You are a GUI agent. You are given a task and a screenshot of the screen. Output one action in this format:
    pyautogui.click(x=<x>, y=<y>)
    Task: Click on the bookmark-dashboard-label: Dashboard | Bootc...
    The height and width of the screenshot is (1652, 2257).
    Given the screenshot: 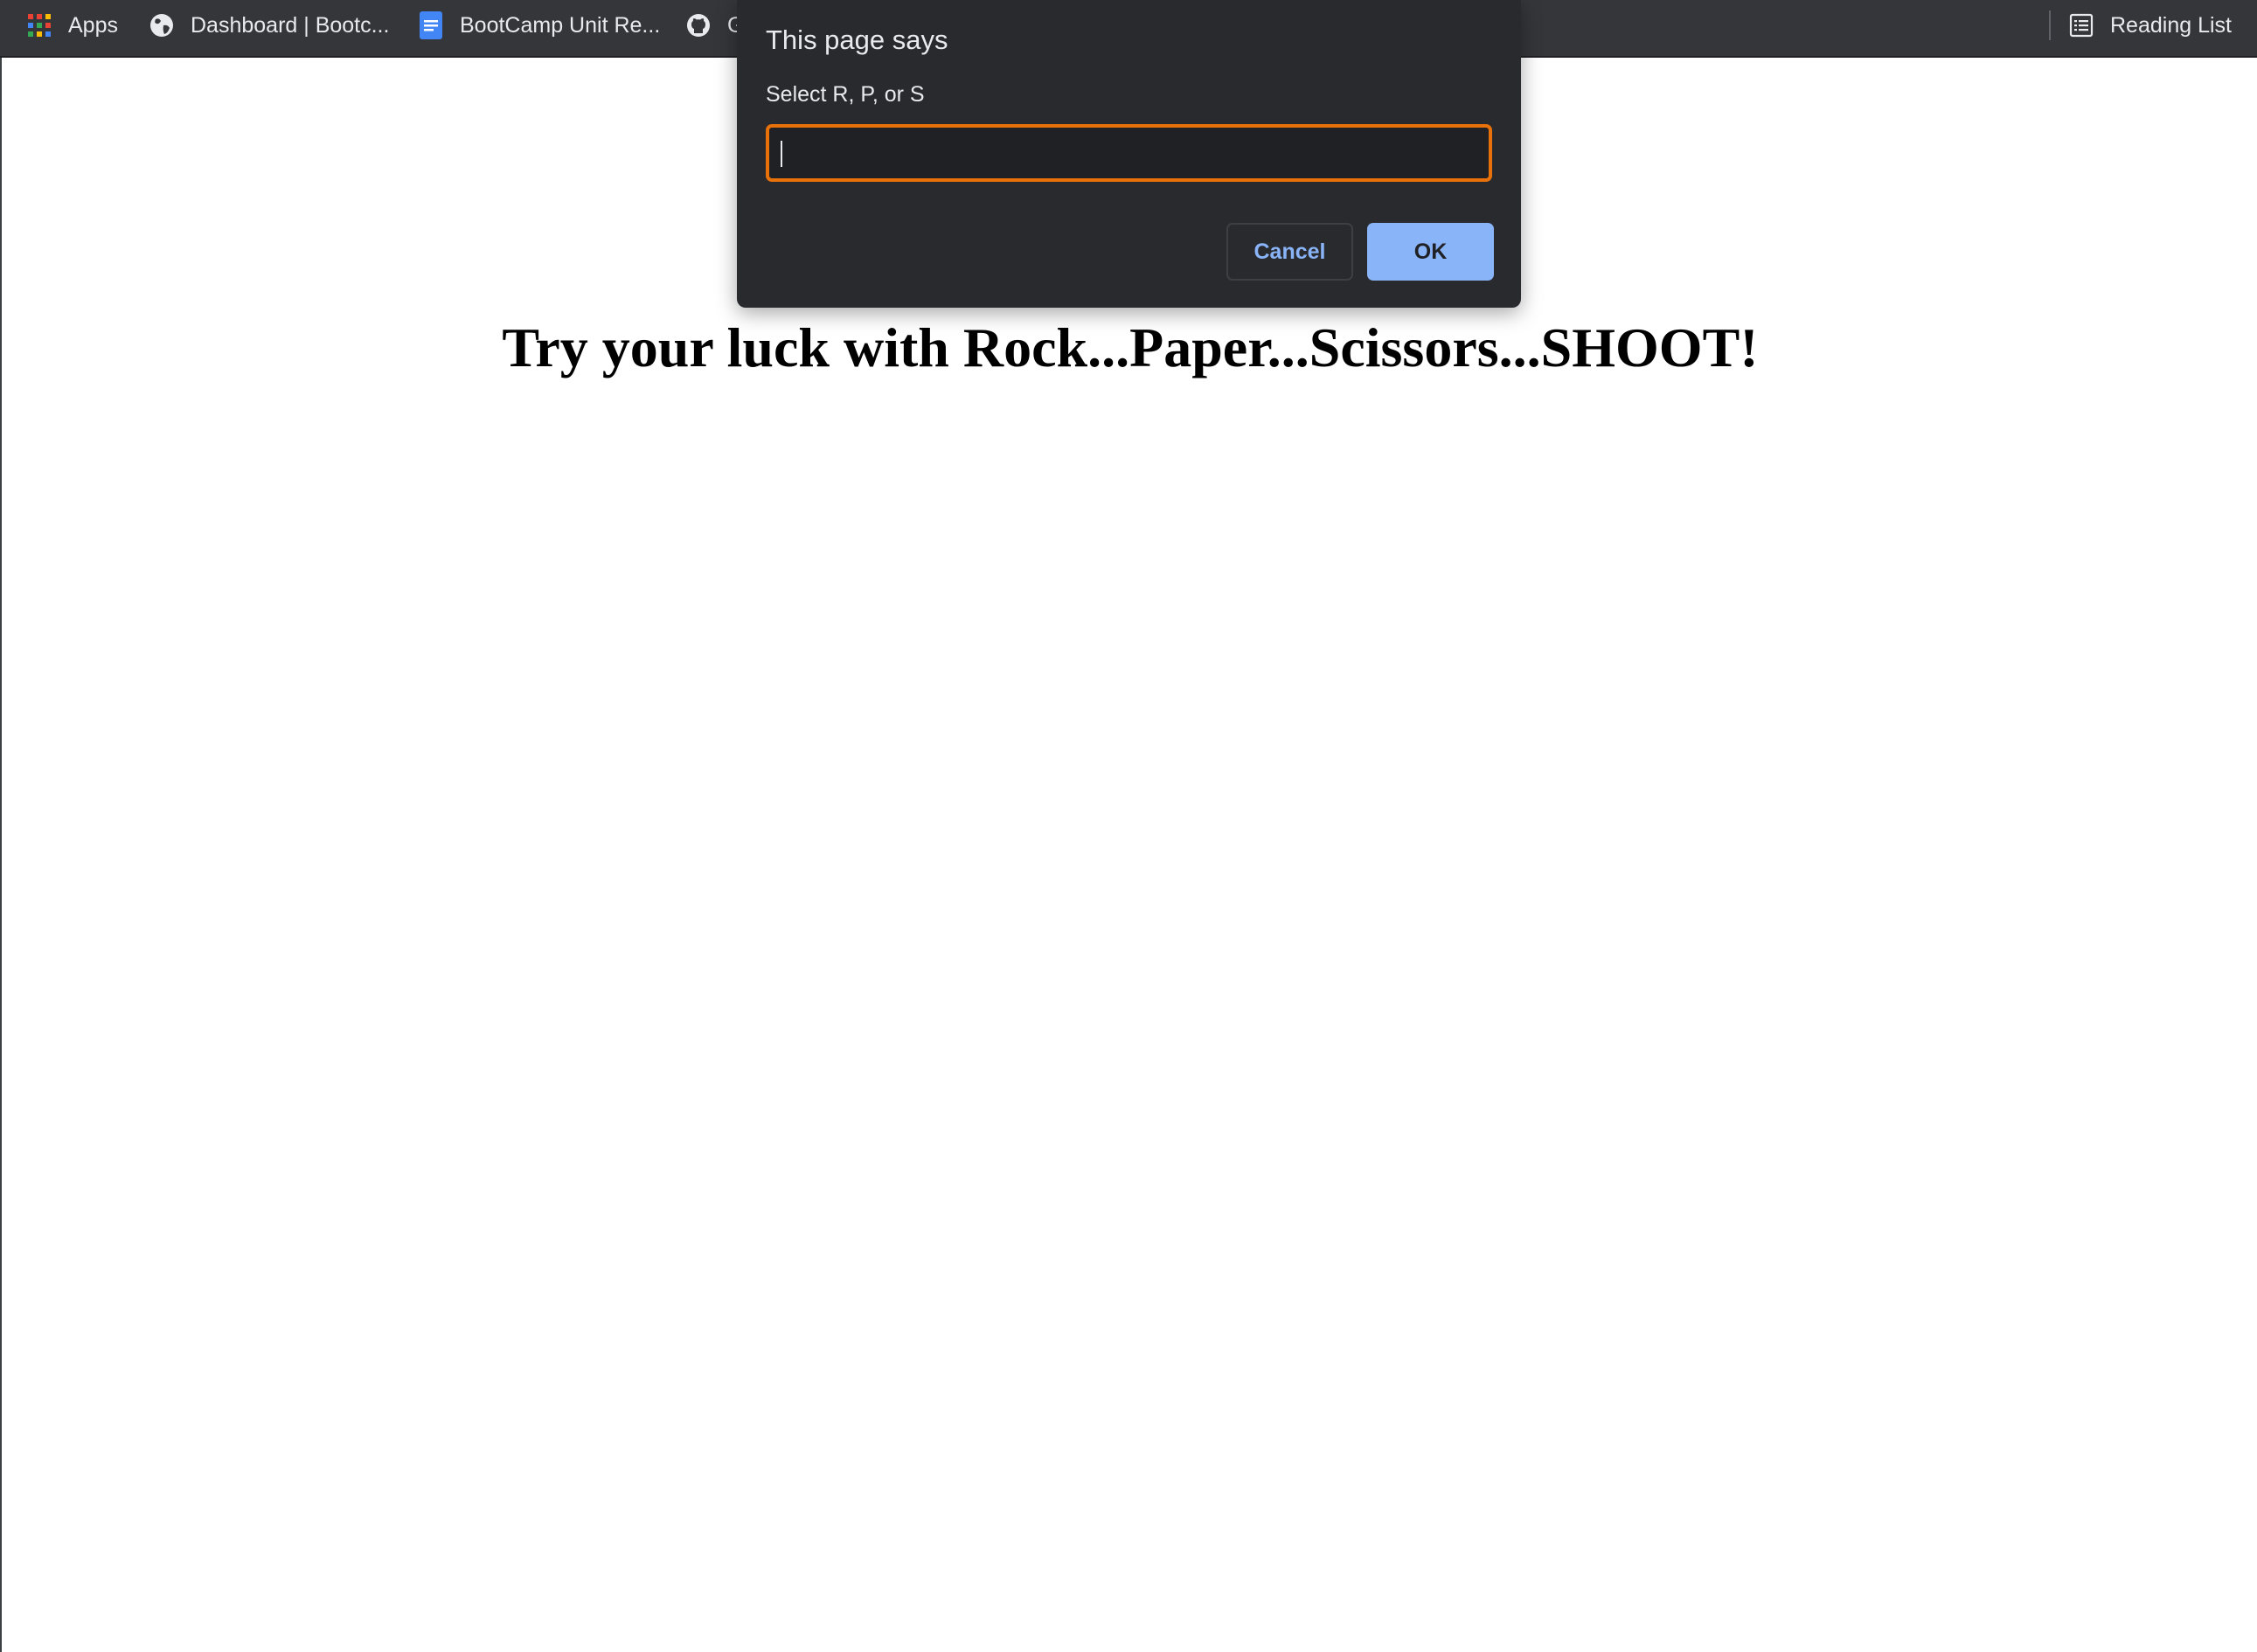 What is the action you would take?
    pyautogui.click(x=290, y=25)
    